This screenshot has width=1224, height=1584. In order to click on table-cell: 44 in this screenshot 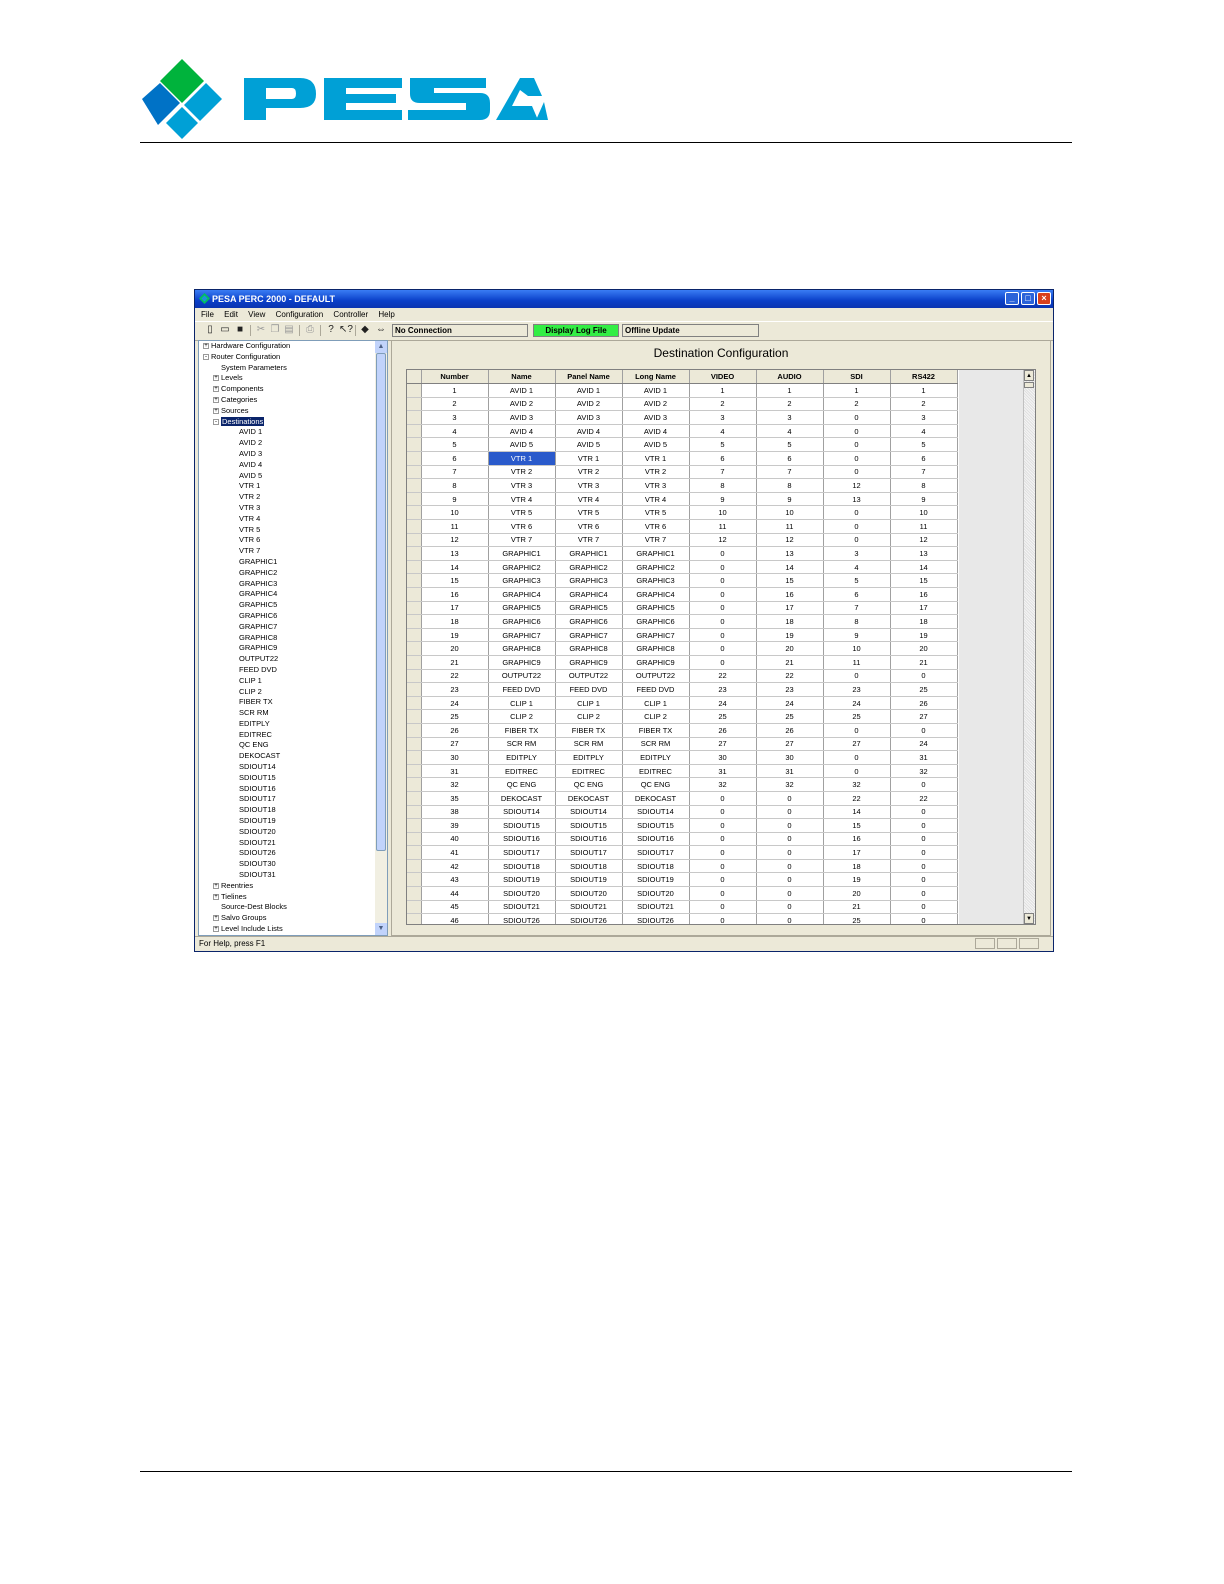, I will do `click(455, 893)`.